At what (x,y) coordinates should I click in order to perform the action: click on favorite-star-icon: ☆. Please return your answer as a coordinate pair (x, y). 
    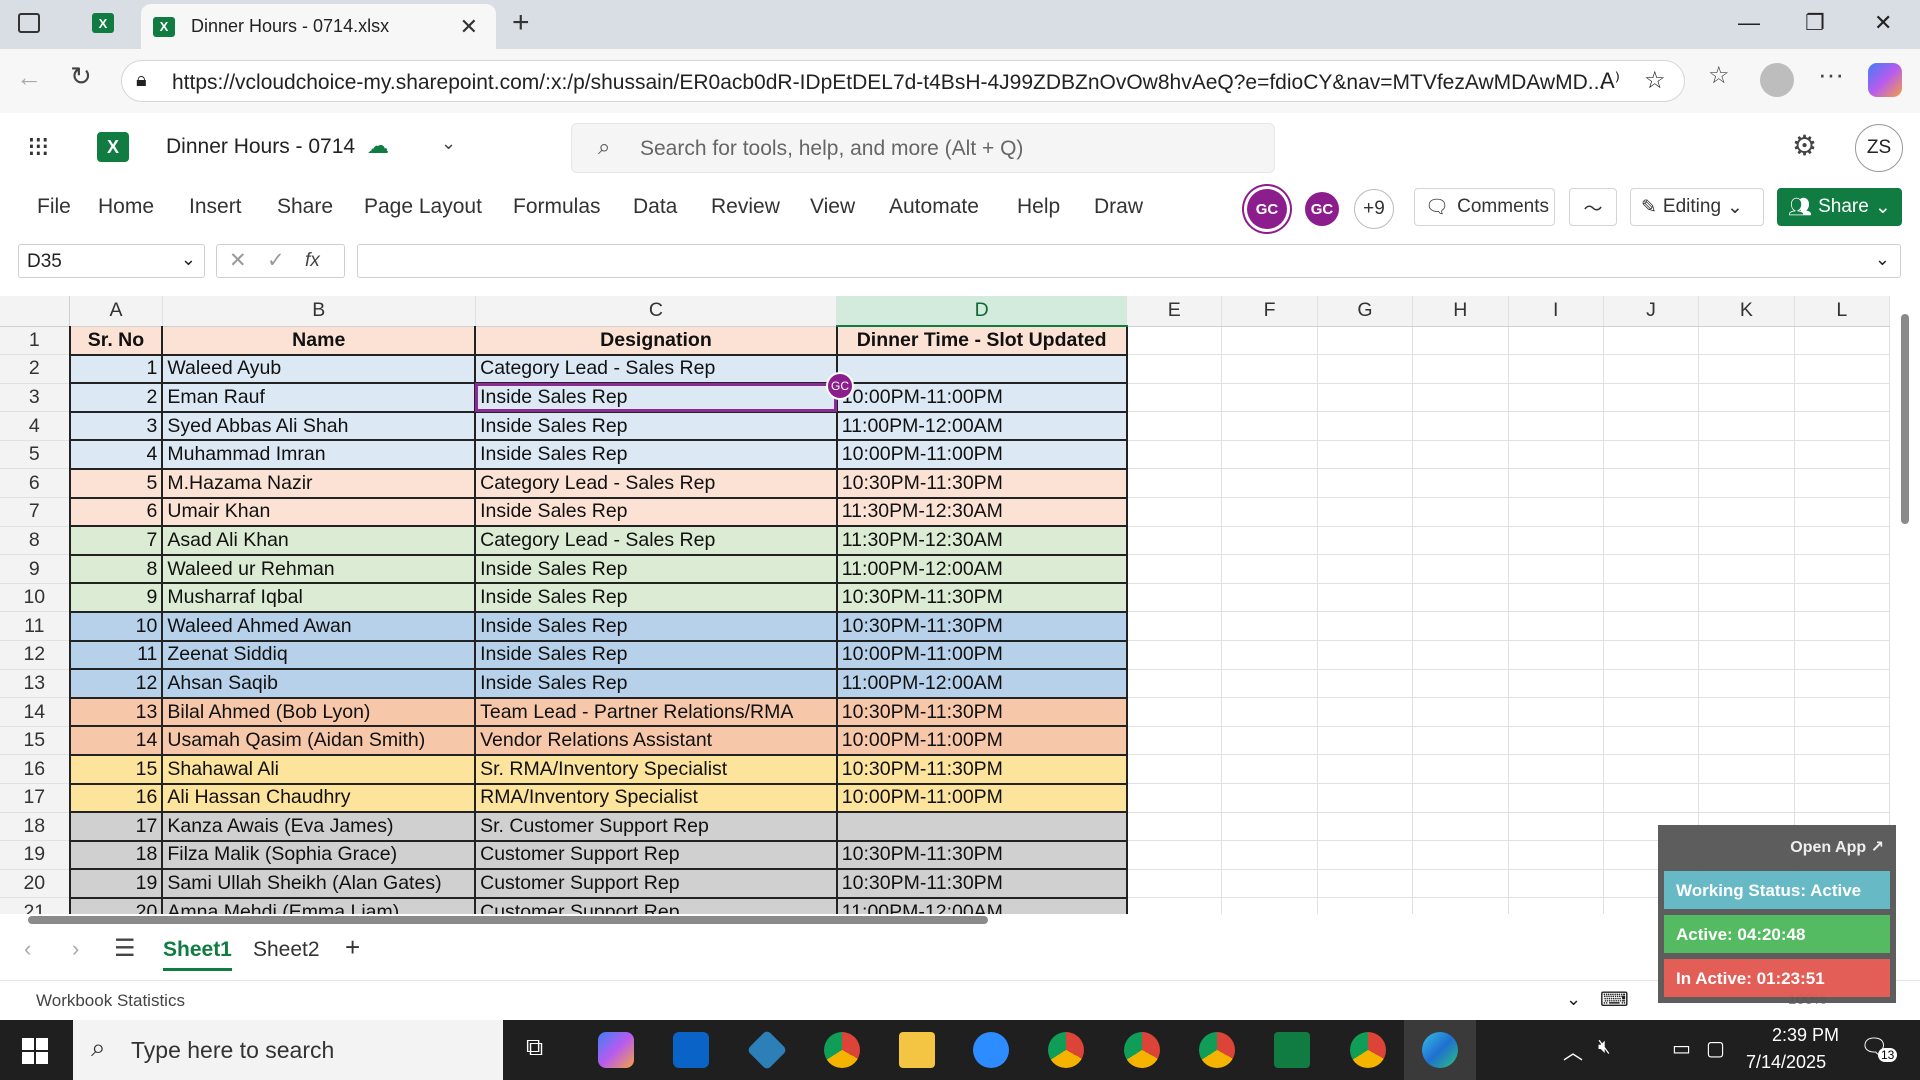
    Looking at the image, I should click on (1655, 80).